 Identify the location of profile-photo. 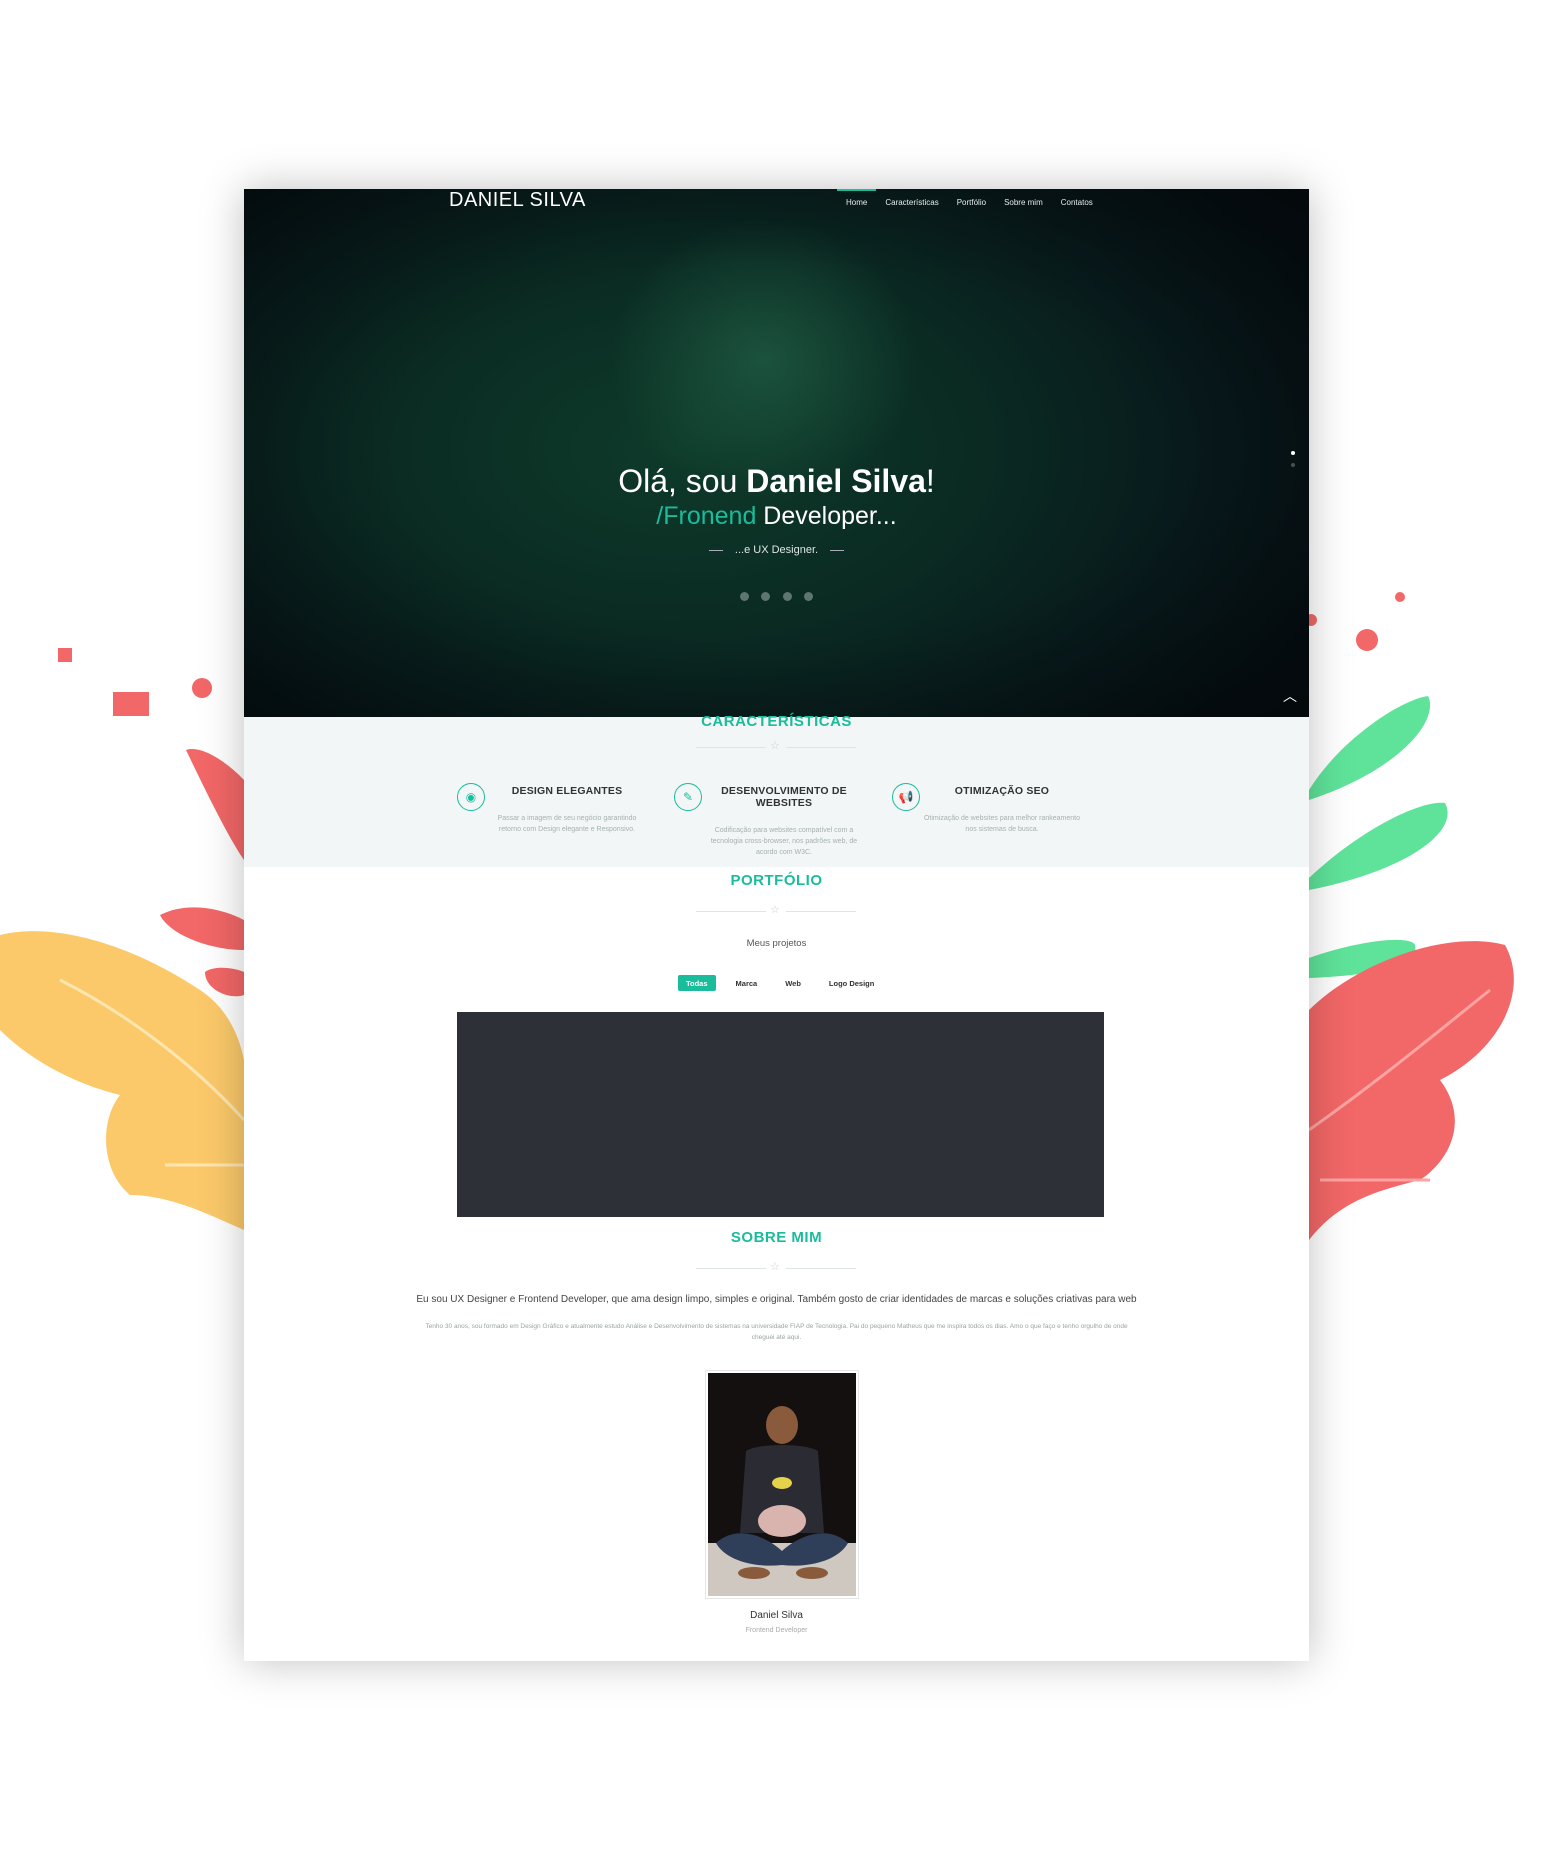
(782, 1484).